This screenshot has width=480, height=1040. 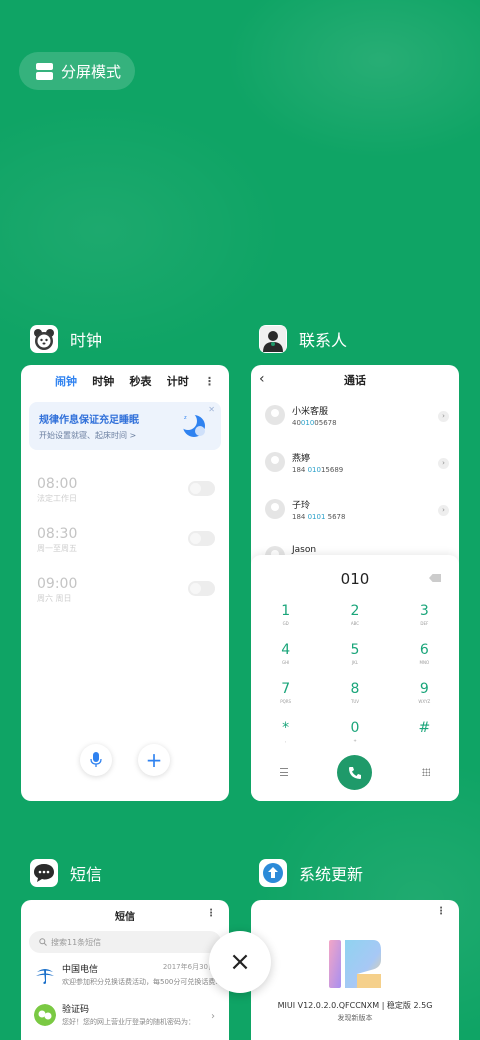 I want to click on contact-item: 燕婷 184 01015689 ›, so click(x=355, y=465).